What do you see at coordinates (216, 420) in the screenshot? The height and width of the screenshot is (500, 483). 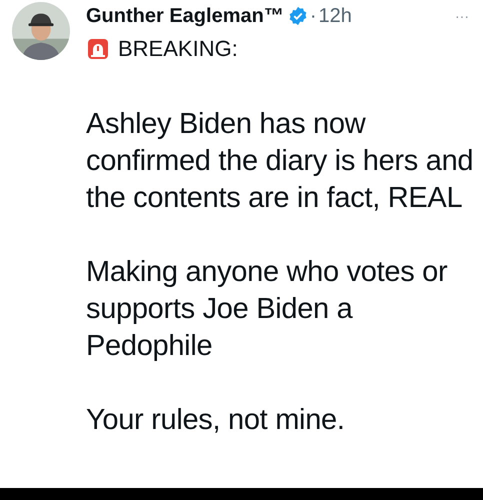 I see `post-paragraph: Your rules, not mine.` at bounding box center [216, 420].